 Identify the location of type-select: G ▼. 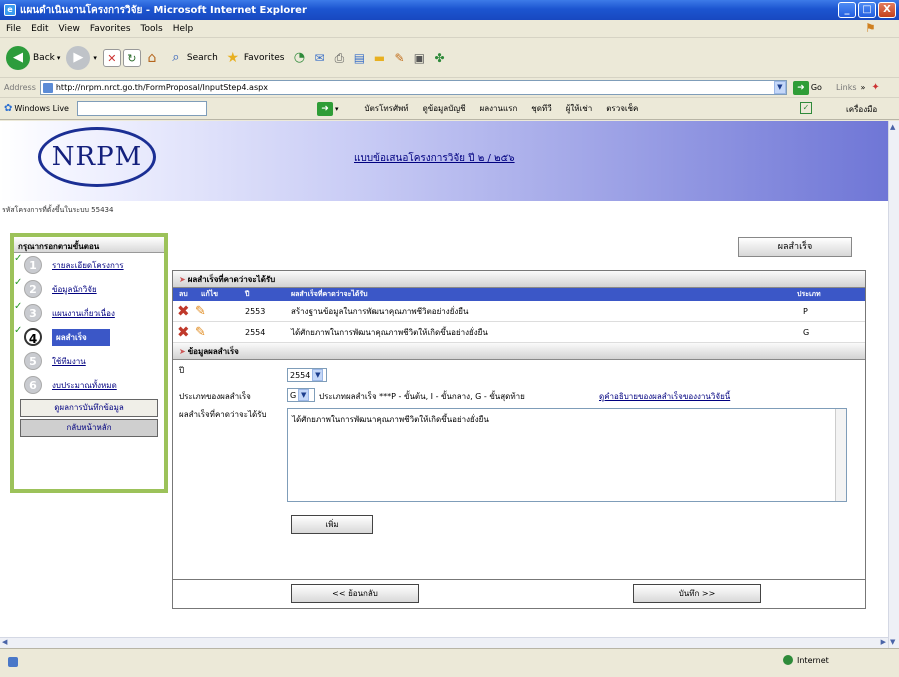
(301, 395).